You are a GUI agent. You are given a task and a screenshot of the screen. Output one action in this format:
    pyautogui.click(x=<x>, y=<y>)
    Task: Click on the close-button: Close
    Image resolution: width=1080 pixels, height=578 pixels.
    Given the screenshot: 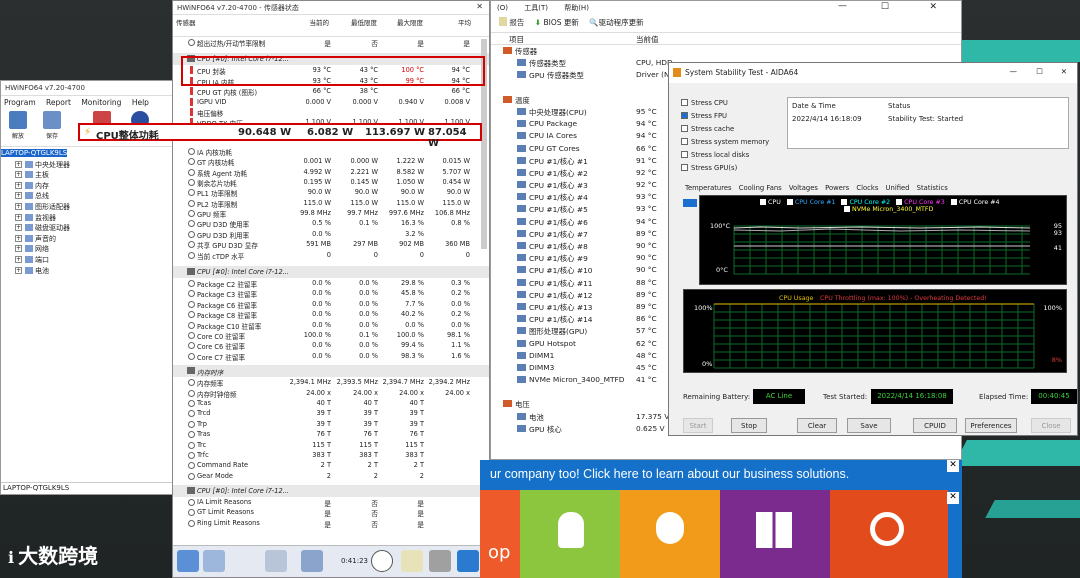 What is the action you would take?
    pyautogui.click(x=1051, y=425)
    